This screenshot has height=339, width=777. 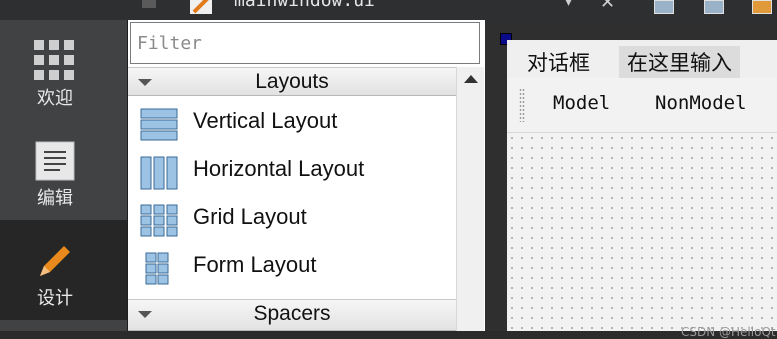 I want to click on widget-horizontal-layout: Horizontal Layout, so click(x=292, y=172).